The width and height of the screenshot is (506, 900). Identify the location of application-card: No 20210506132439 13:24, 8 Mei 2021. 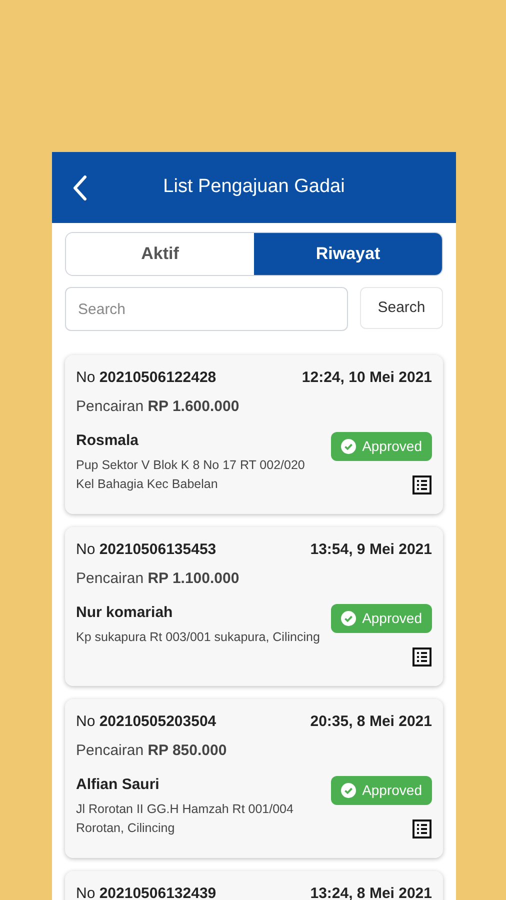
(254, 885).